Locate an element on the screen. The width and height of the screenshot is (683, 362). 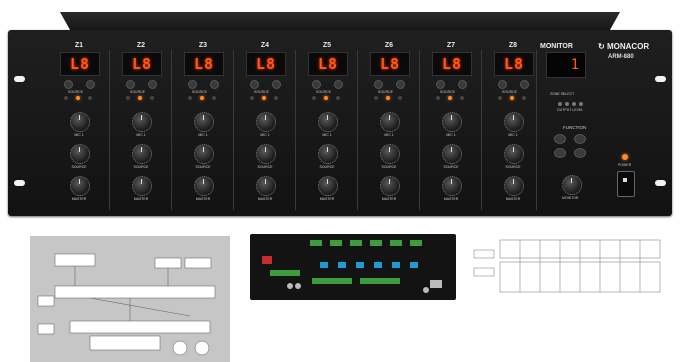
power-switch is located at coordinates (626, 184).